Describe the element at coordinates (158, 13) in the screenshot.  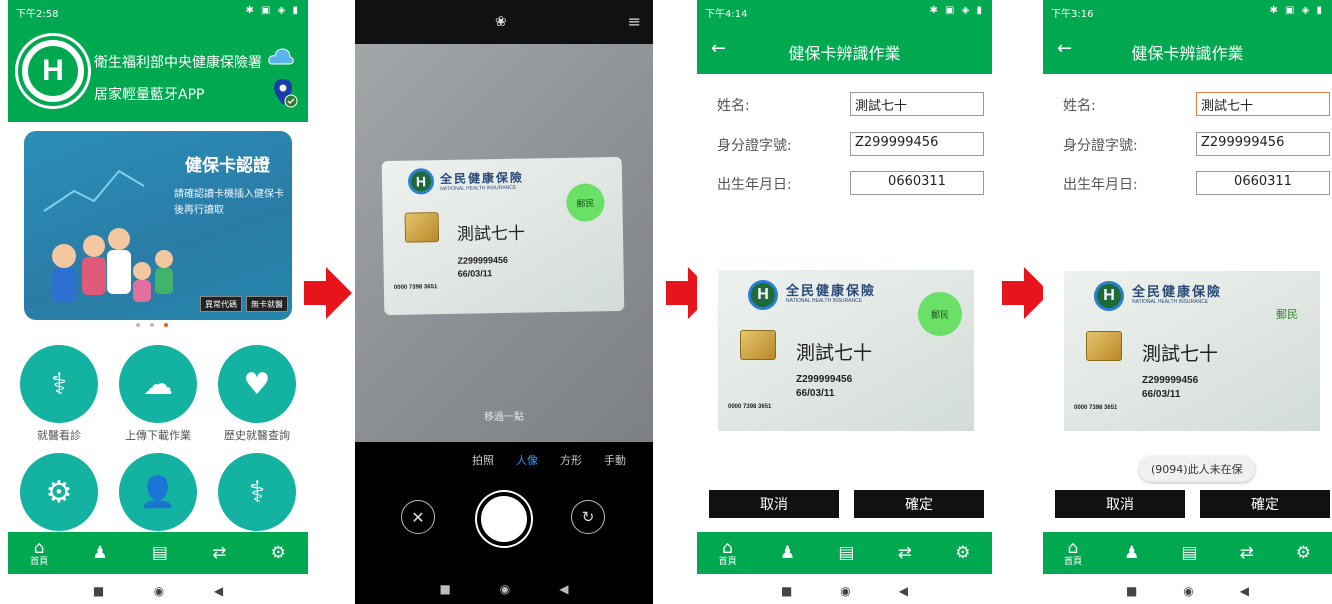
I see `status-bar: 下午2:58 ✱ ▣ ◈ ▮` at that location.